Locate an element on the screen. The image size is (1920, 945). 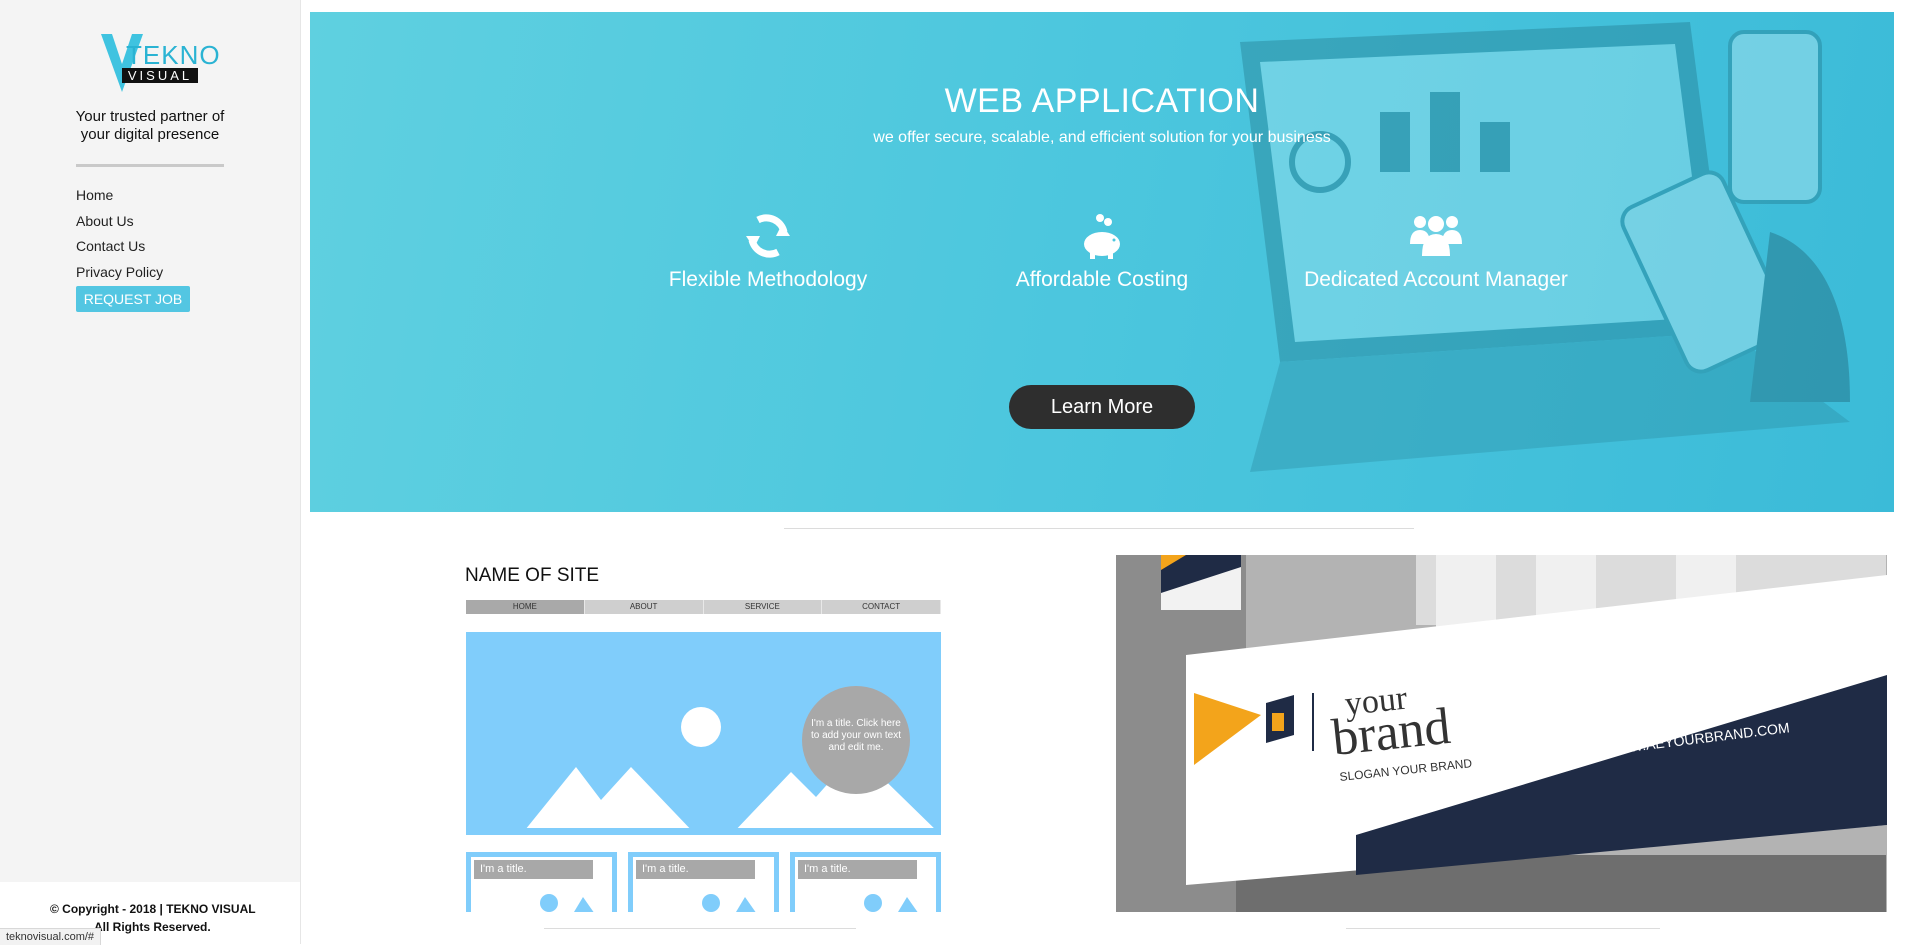
mockup-cards: I'm a title. I'm a title. I'm a title. is located at coordinates (703, 882).